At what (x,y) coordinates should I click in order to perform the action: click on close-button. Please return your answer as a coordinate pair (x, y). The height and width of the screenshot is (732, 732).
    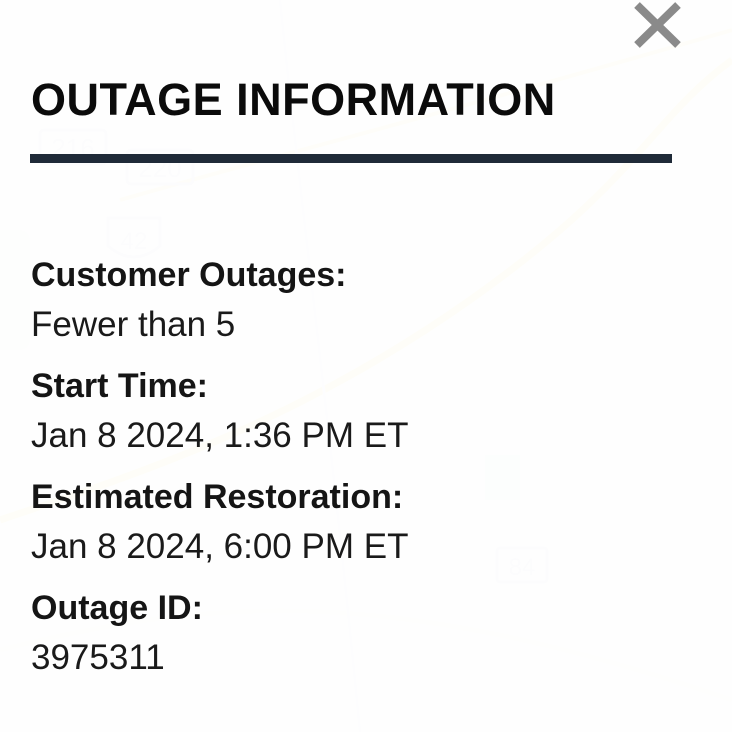
    Looking at the image, I should click on (658, 25).